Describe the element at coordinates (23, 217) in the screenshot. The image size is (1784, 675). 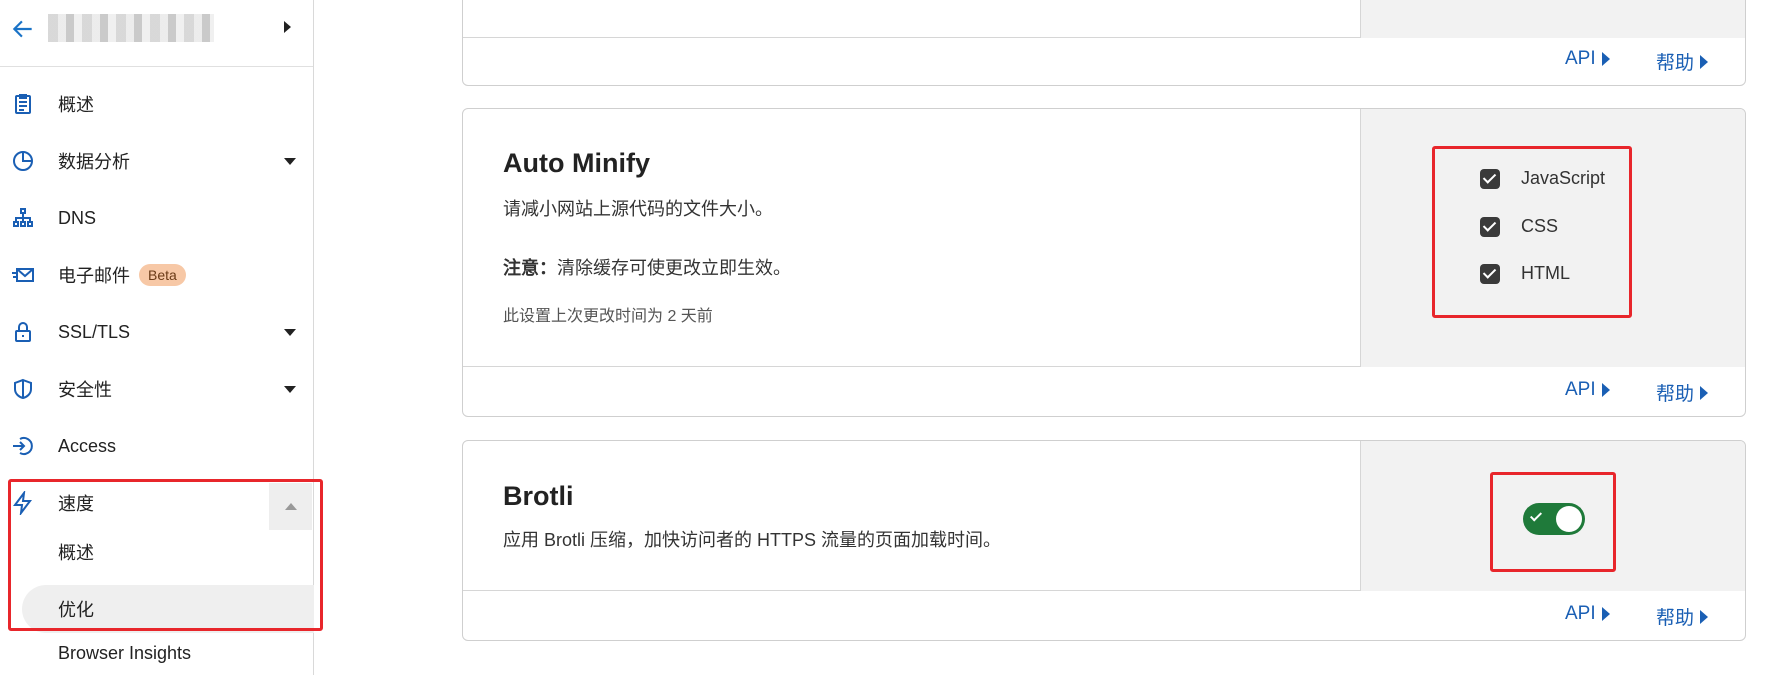
I see `network-icon` at that location.